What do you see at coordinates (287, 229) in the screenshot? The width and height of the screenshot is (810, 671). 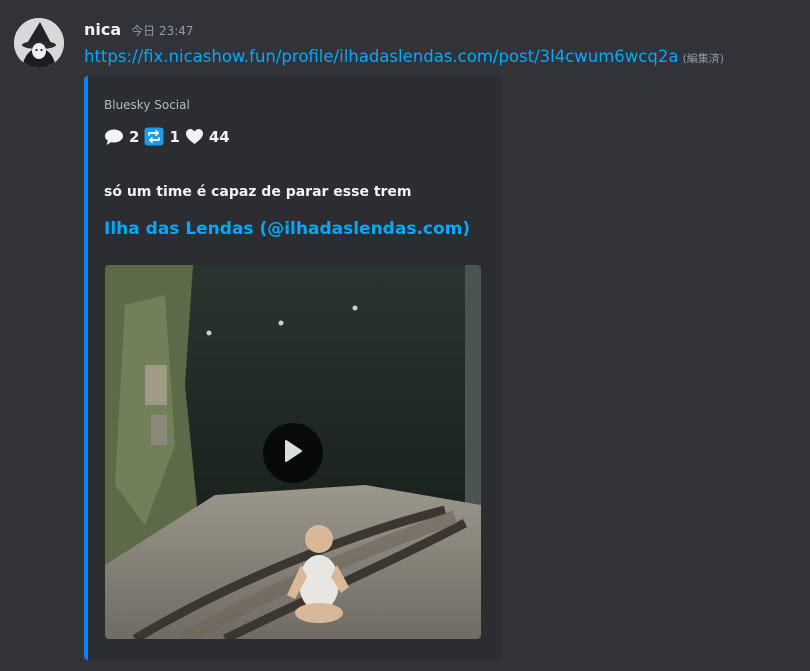 I see `embed-author-link: Ilha das Lendas (@ilhadaslendas.com)` at bounding box center [287, 229].